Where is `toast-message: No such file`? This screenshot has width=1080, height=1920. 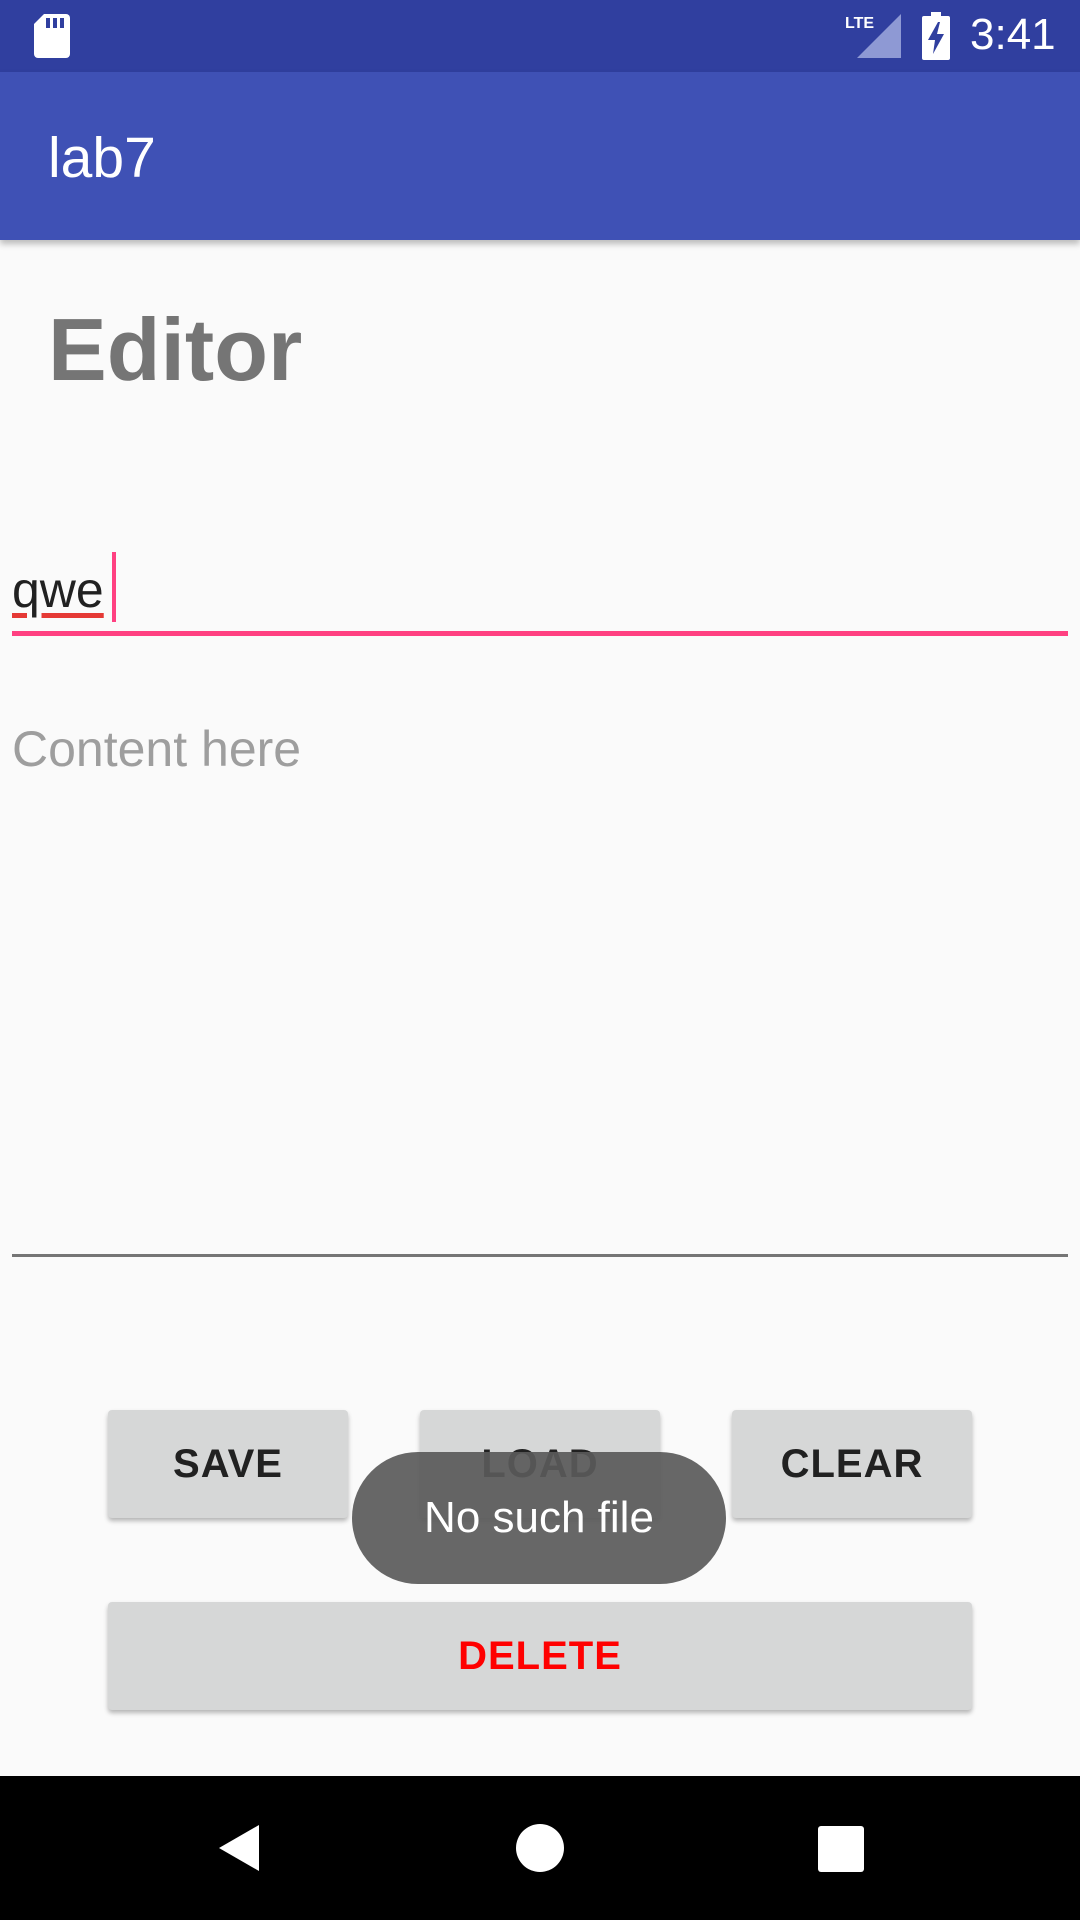 toast-message: No such file is located at coordinates (539, 1518).